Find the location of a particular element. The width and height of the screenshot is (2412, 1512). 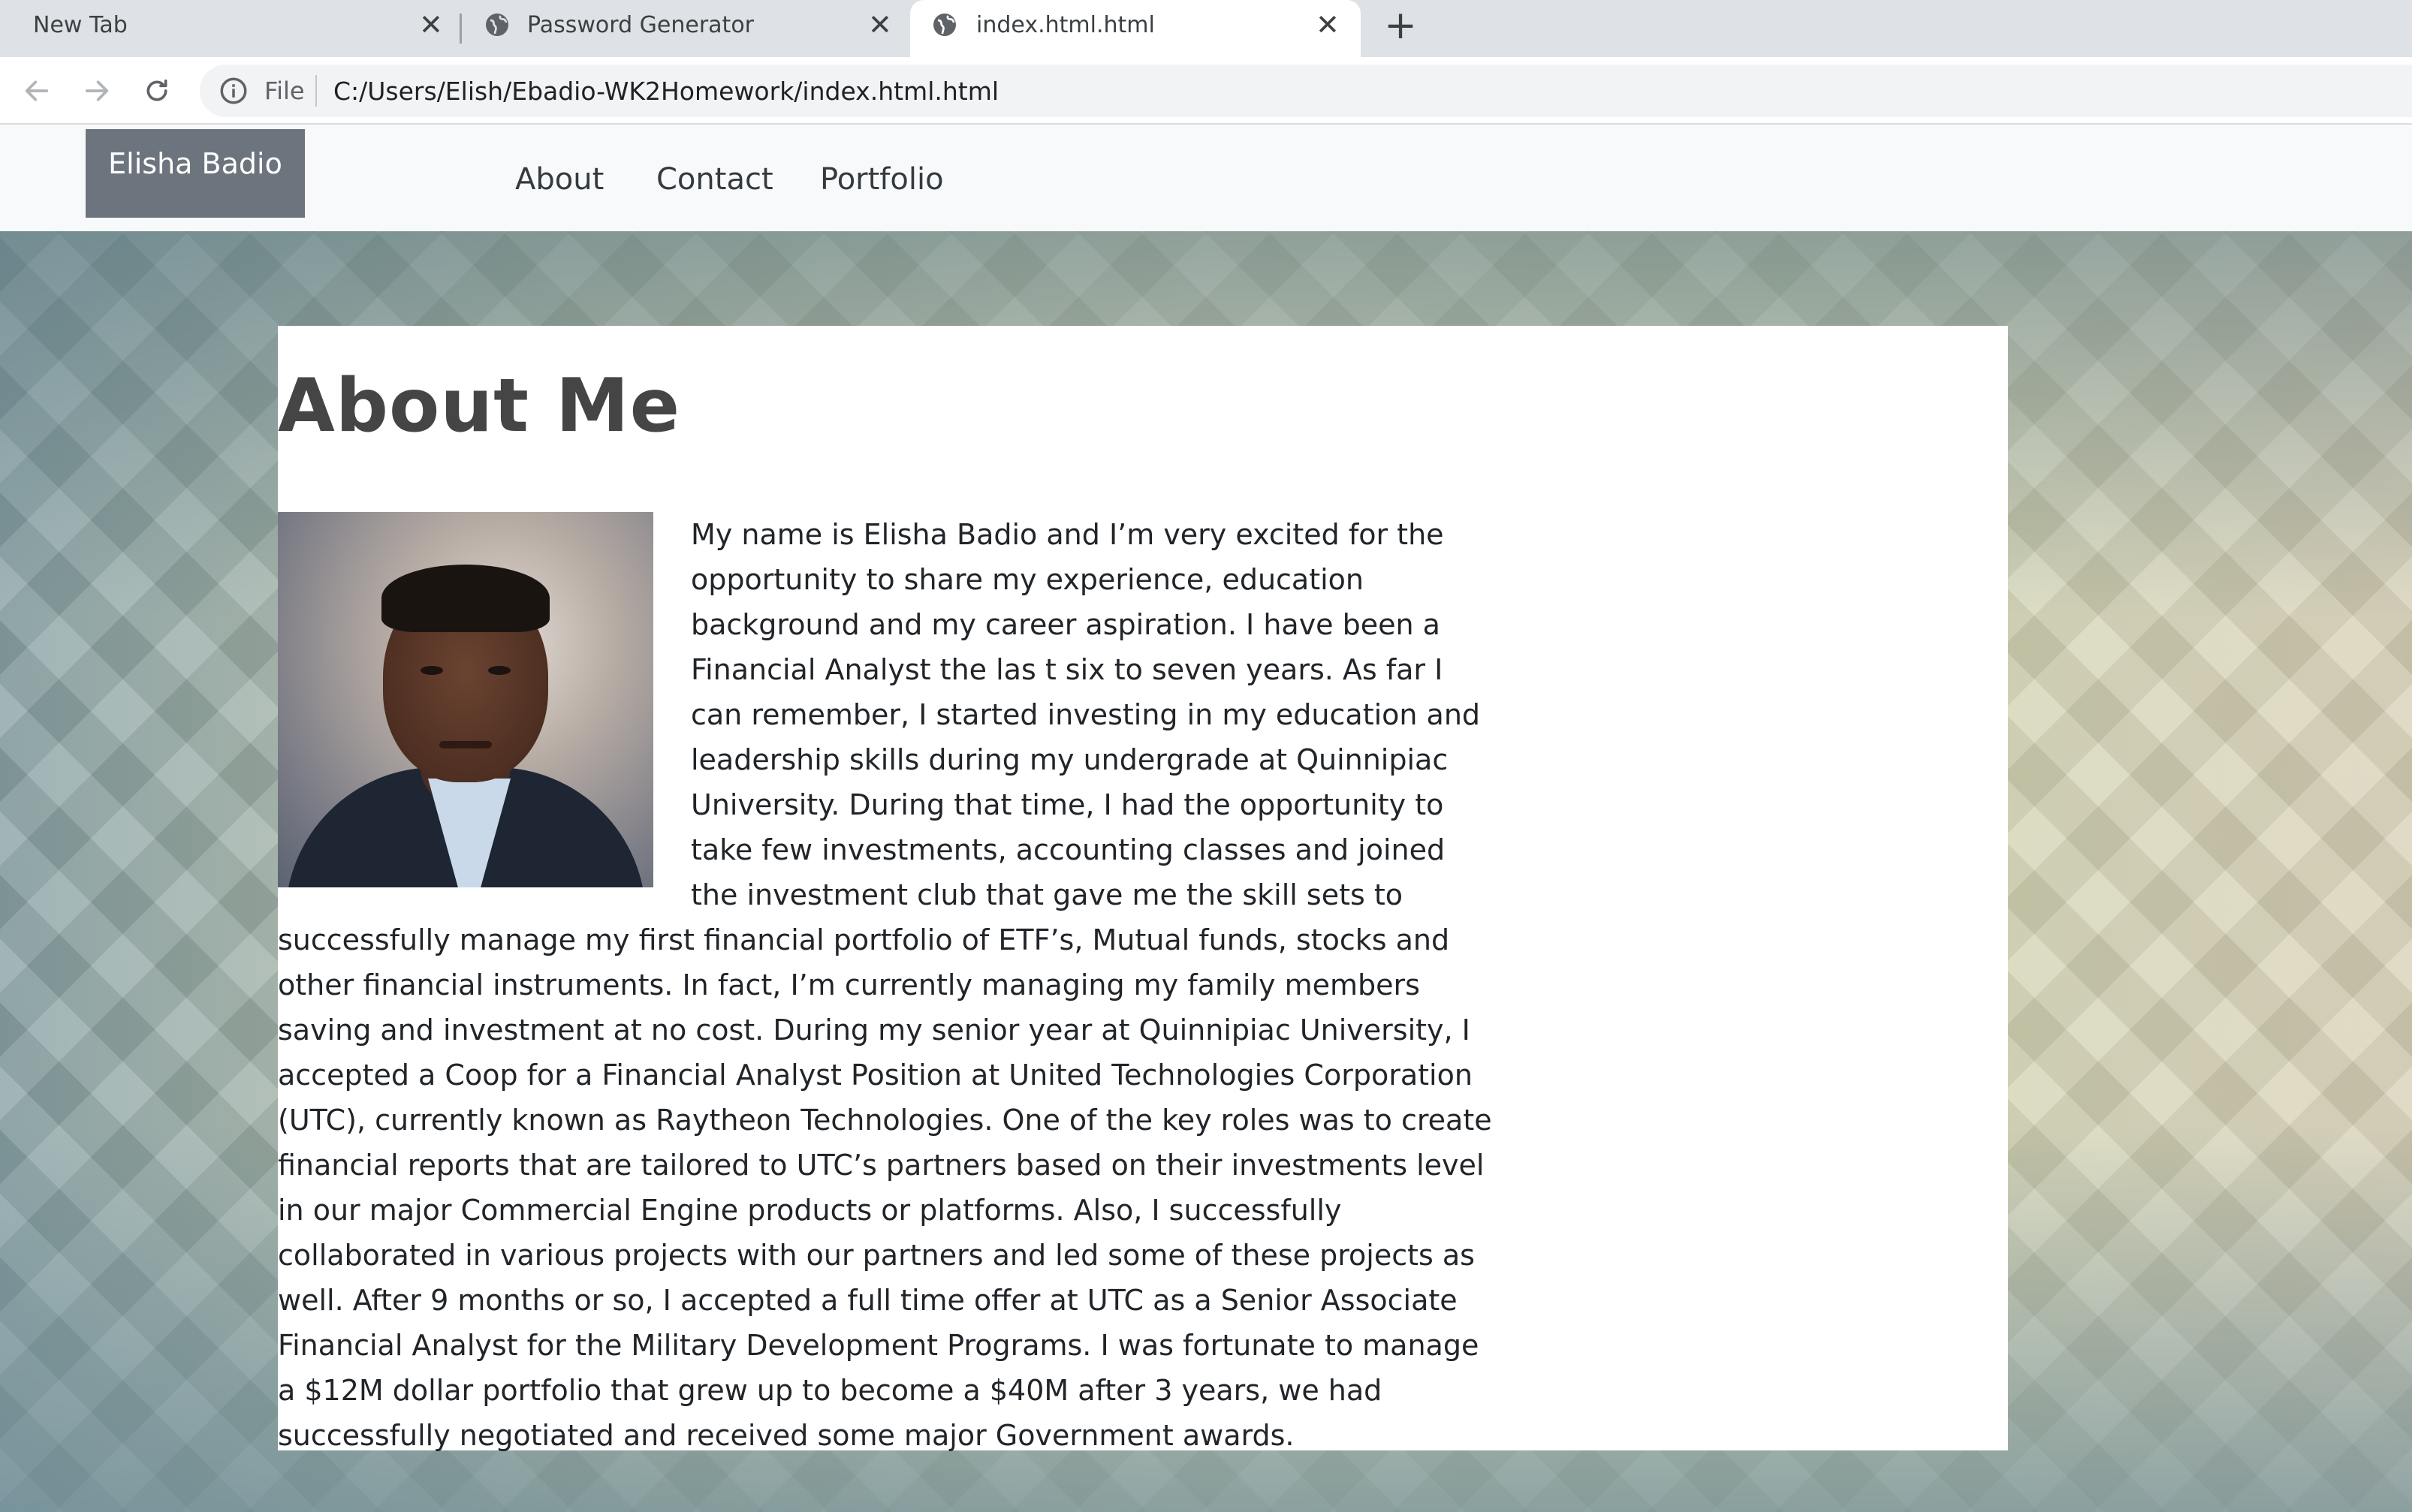

reload-button is located at coordinates (157, 91).